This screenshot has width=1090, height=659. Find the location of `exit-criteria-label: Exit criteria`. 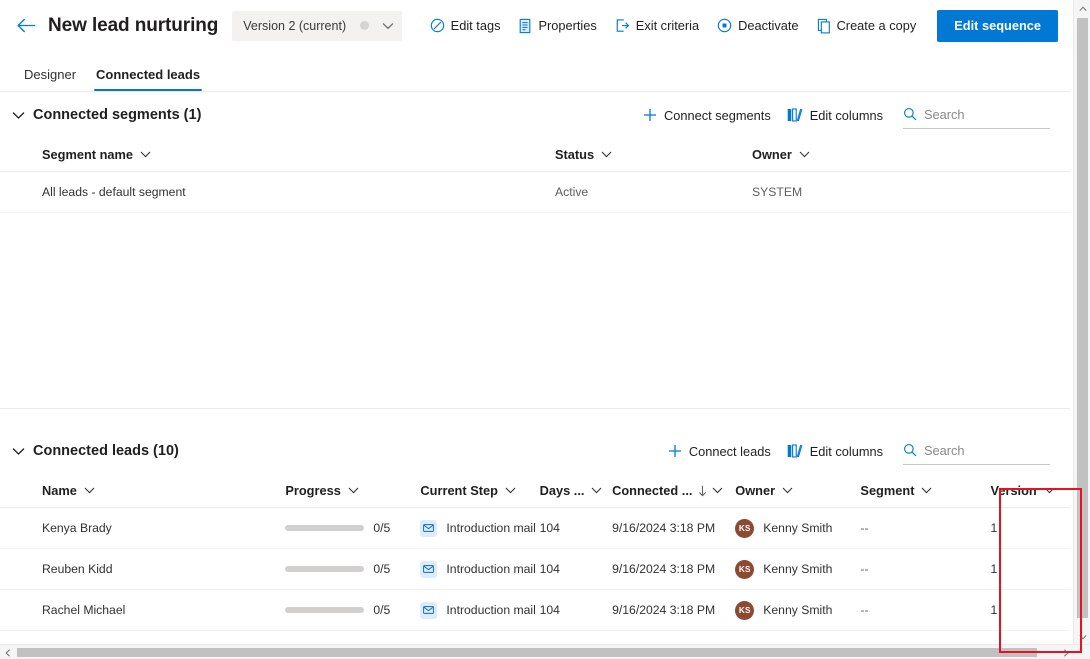

exit-criteria-label: Exit criteria is located at coordinates (667, 25).